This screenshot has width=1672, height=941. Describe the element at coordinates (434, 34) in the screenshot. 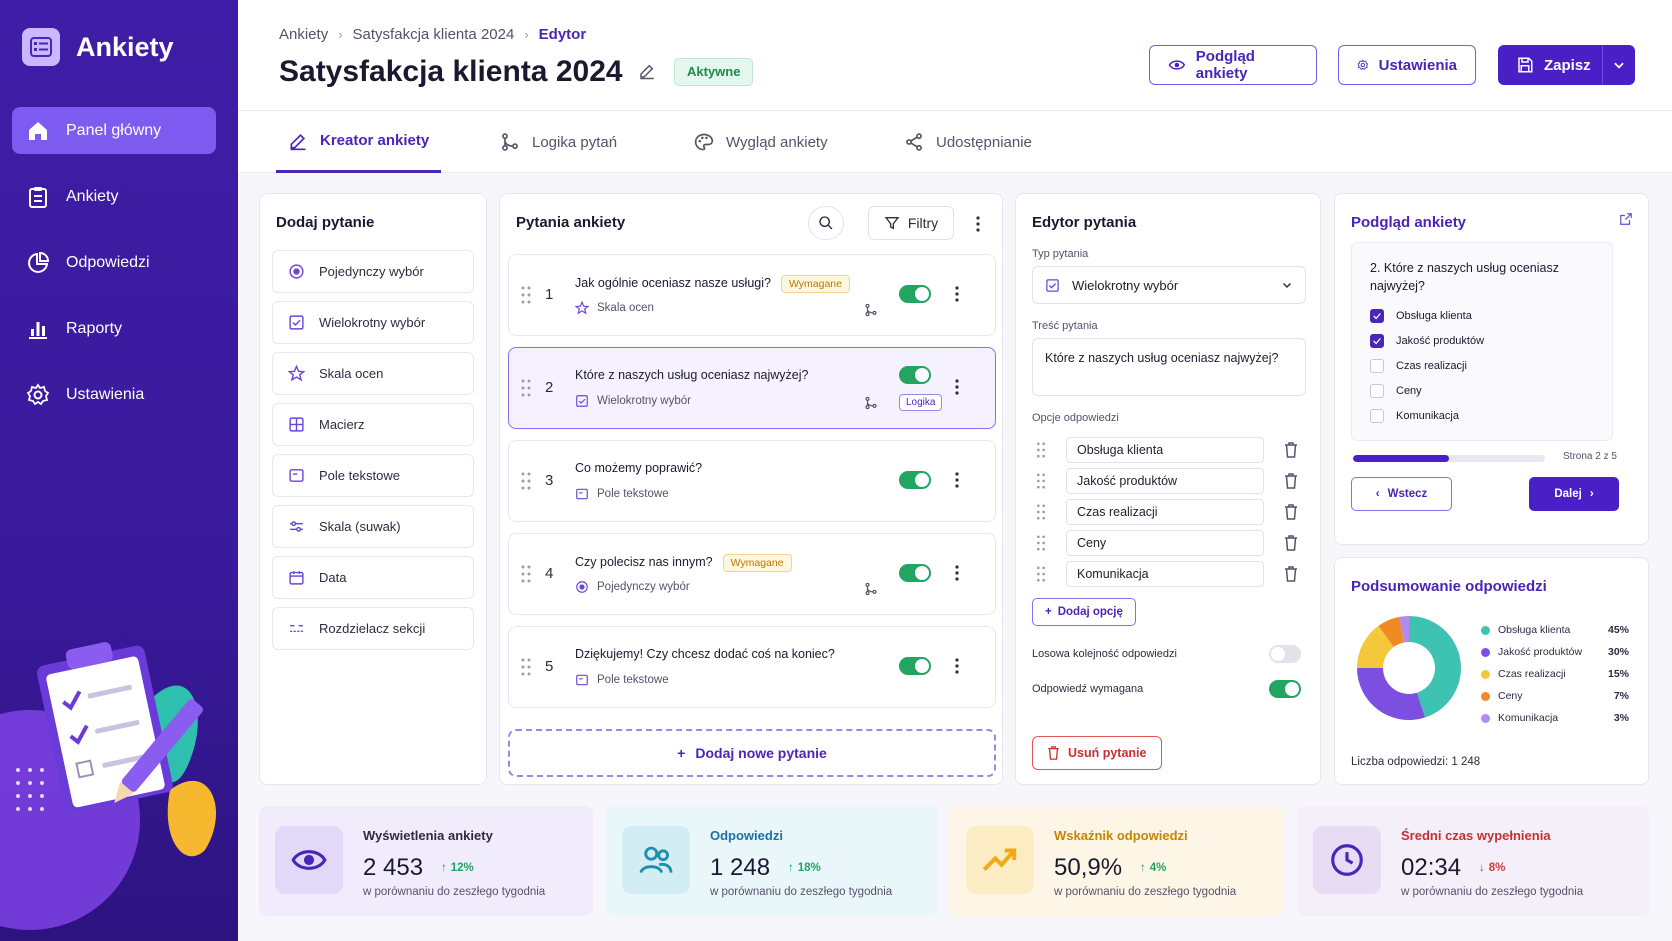

I see `breadcrumb-item: Satysfakcja klienta 2024` at that location.